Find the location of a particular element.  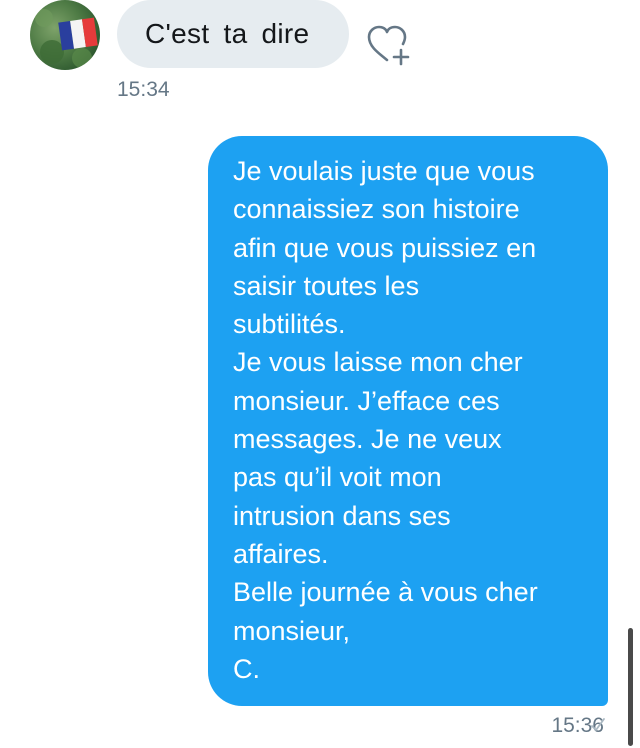

incoming-message-bubble: C'est ta dire is located at coordinates (233, 34).